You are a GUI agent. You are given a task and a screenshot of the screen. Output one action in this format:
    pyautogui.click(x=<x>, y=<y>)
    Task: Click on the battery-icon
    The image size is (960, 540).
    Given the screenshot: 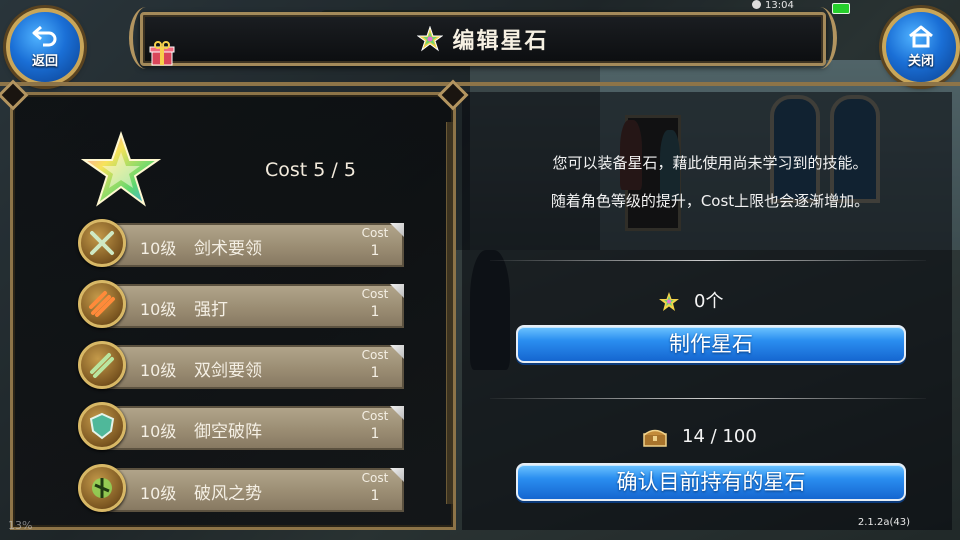 What is the action you would take?
    pyautogui.click(x=841, y=8)
    